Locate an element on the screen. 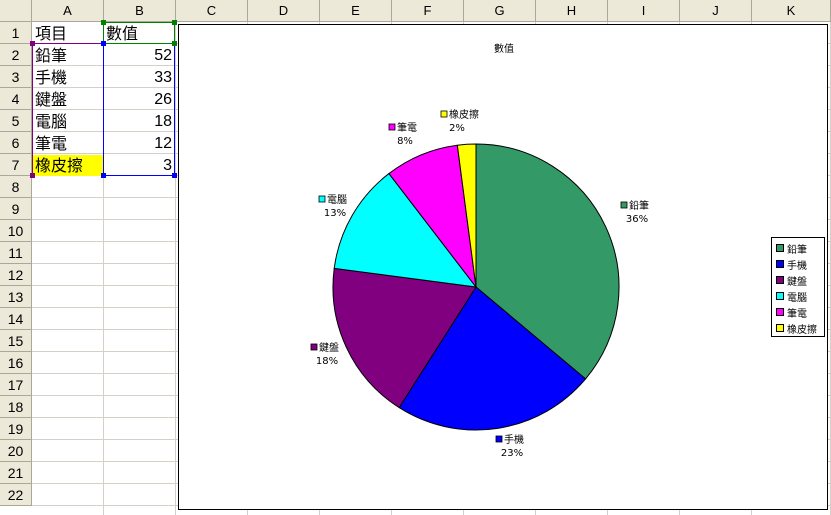 The image size is (831, 515). data-label-category: 鉛筆 is located at coordinates (639, 205).